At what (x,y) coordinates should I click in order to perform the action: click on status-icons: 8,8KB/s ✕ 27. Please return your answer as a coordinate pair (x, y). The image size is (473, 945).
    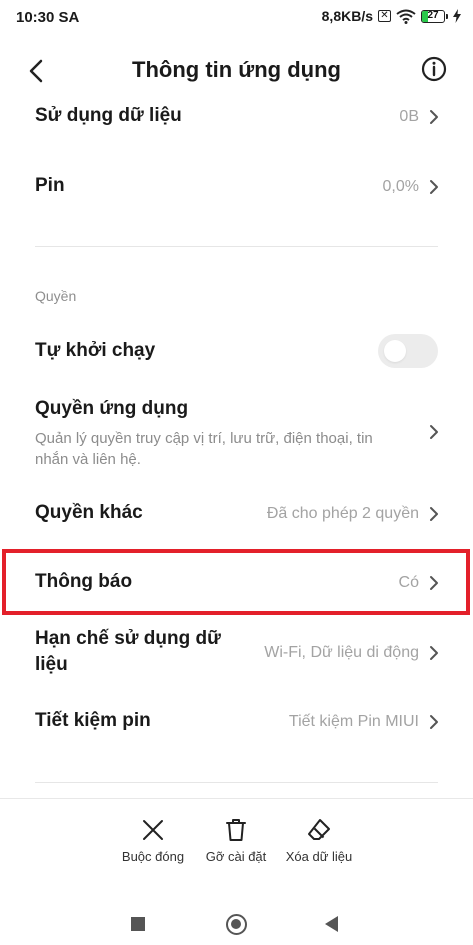
    Looking at the image, I should click on (391, 16).